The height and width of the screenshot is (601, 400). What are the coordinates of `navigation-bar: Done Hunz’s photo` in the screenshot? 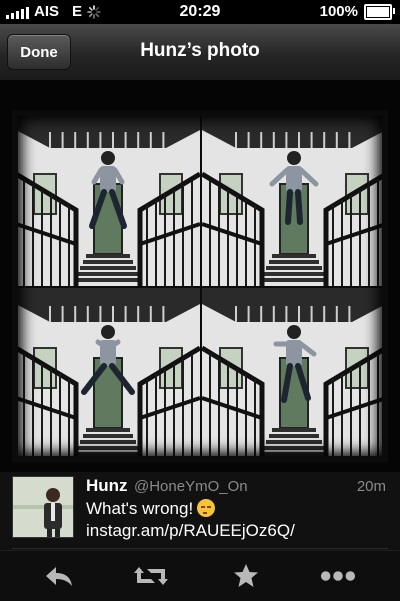 It's located at (200, 52).